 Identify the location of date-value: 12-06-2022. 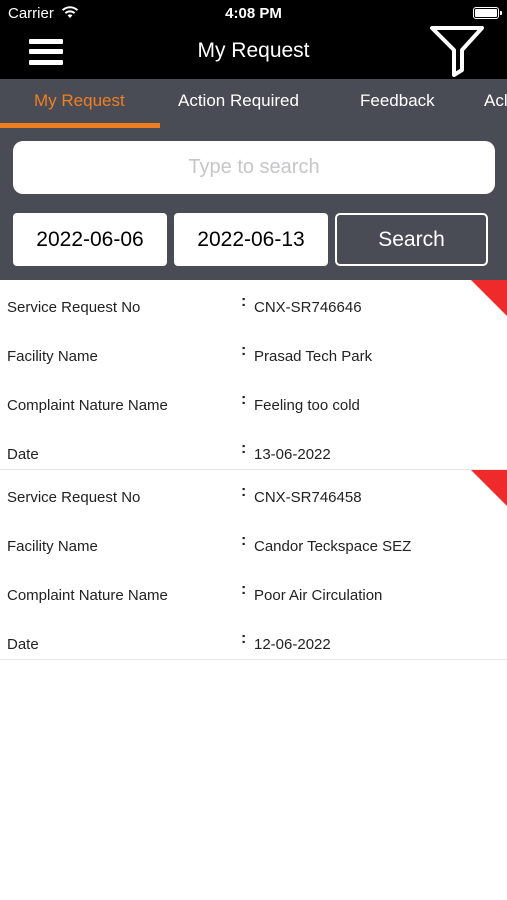
(292, 644).